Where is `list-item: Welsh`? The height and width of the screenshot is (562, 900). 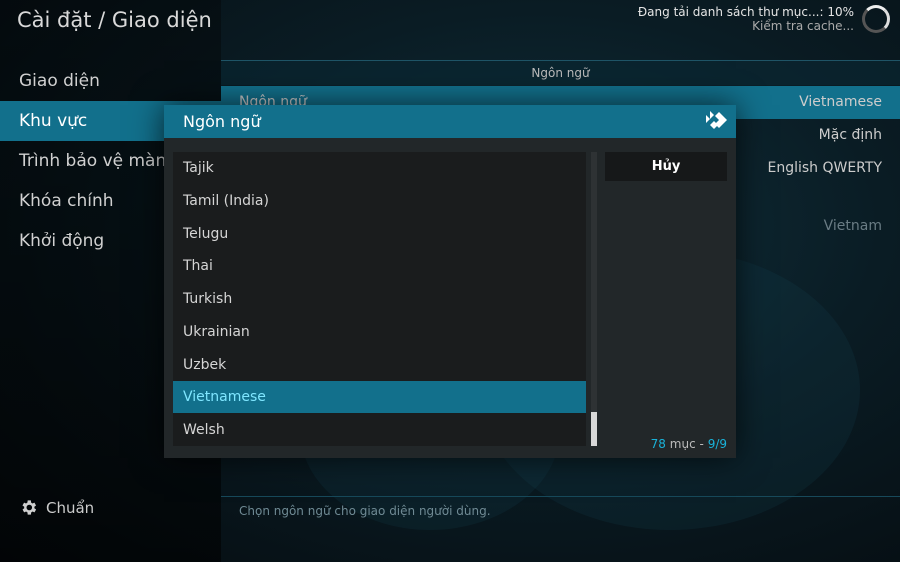
list-item: Welsh is located at coordinates (379, 430).